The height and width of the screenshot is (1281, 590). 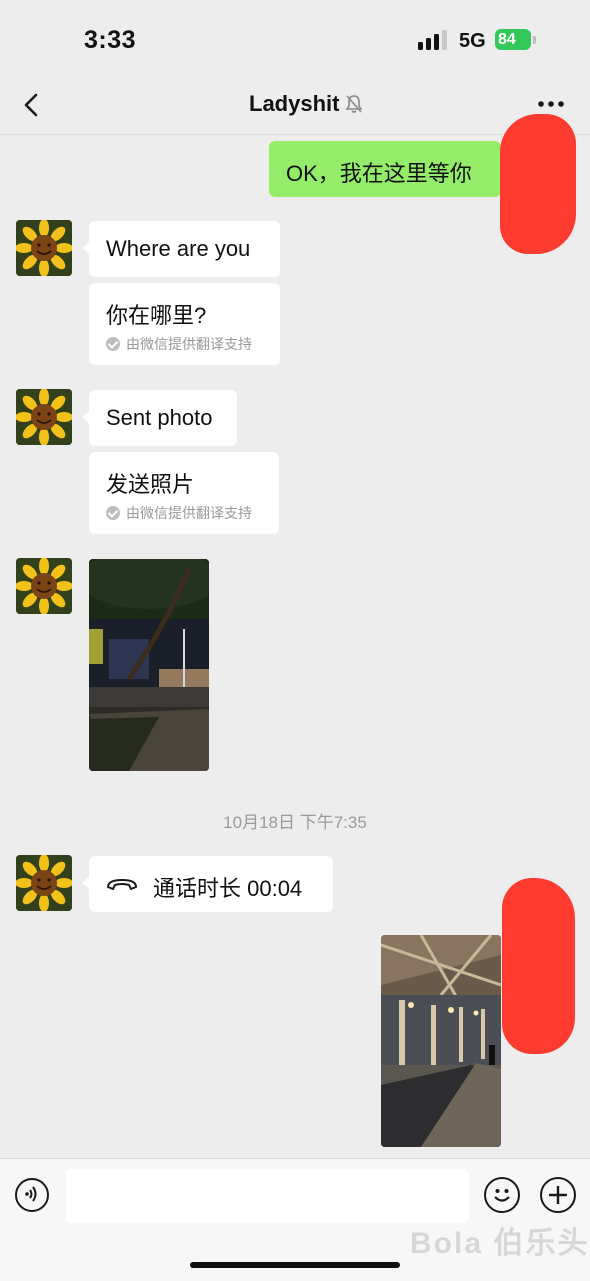 What do you see at coordinates (472, 41) in the screenshot?
I see `network-type: 5G` at bounding box center [472, 41].